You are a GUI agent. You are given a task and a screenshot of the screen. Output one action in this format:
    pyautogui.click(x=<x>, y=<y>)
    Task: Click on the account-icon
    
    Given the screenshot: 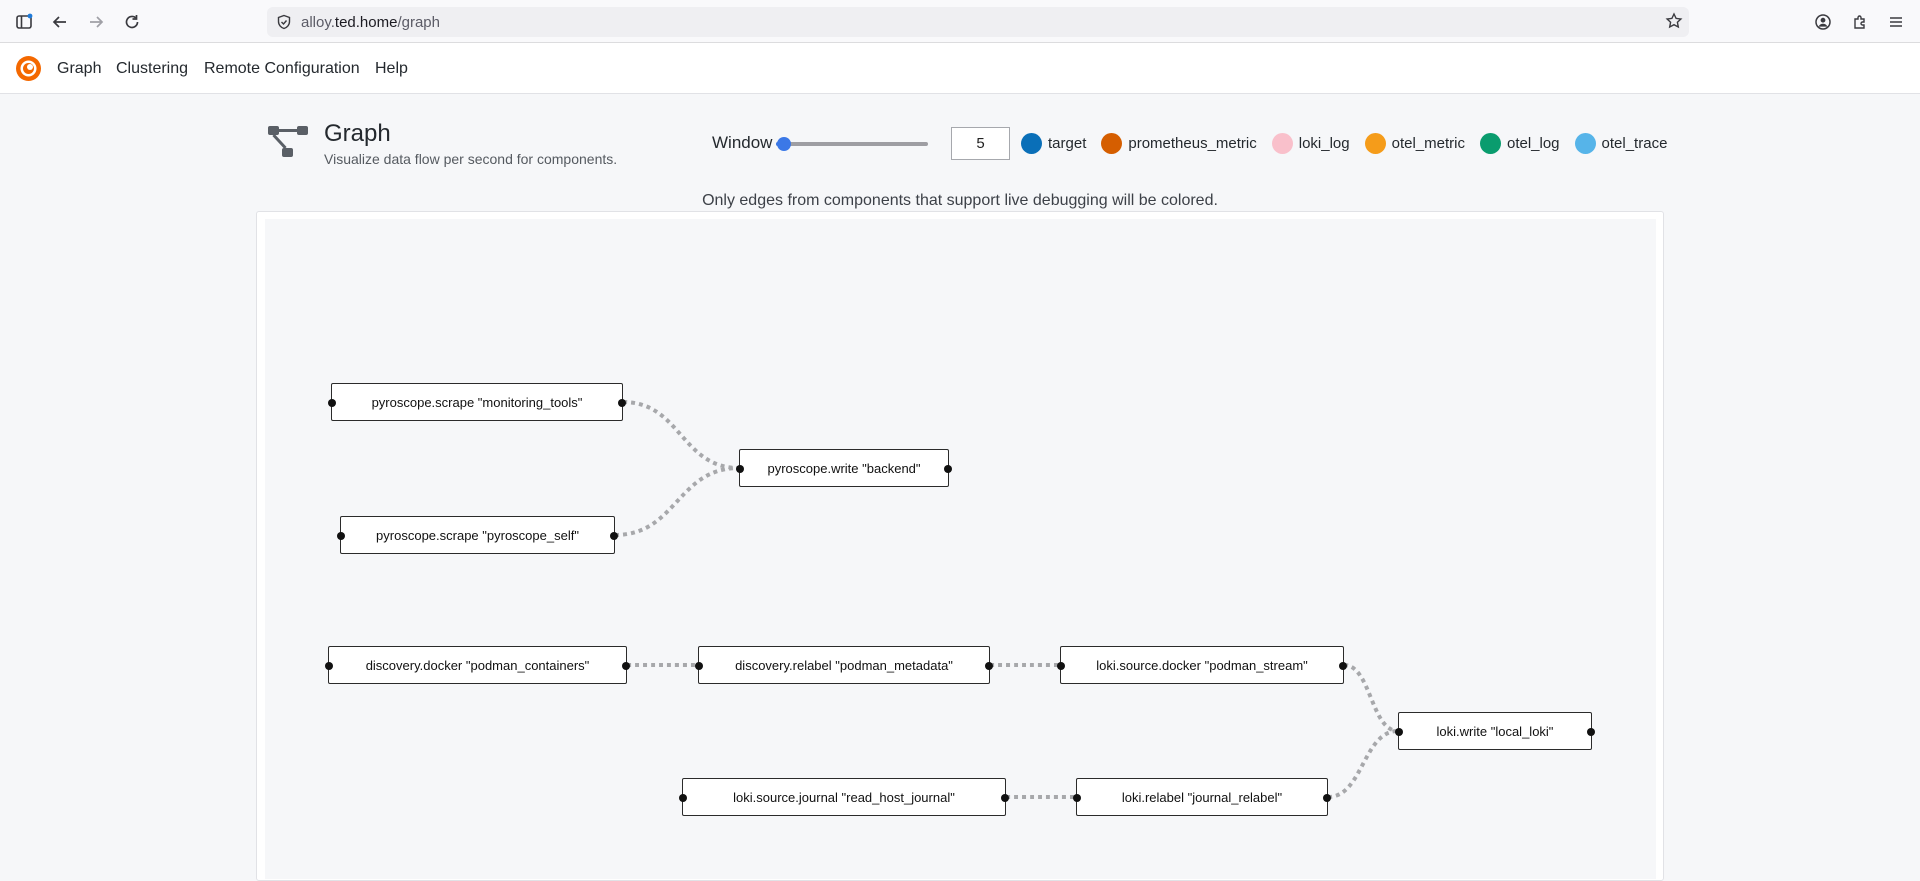 What is the action you would take?
    pyautogui.click(x=1823, y=22)
    